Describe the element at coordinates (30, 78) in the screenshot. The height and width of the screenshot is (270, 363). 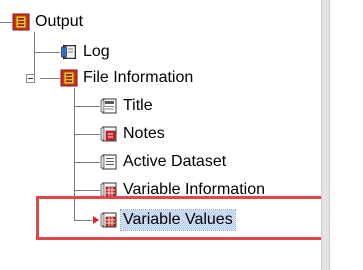
I see `collapse-toggle` at that location.